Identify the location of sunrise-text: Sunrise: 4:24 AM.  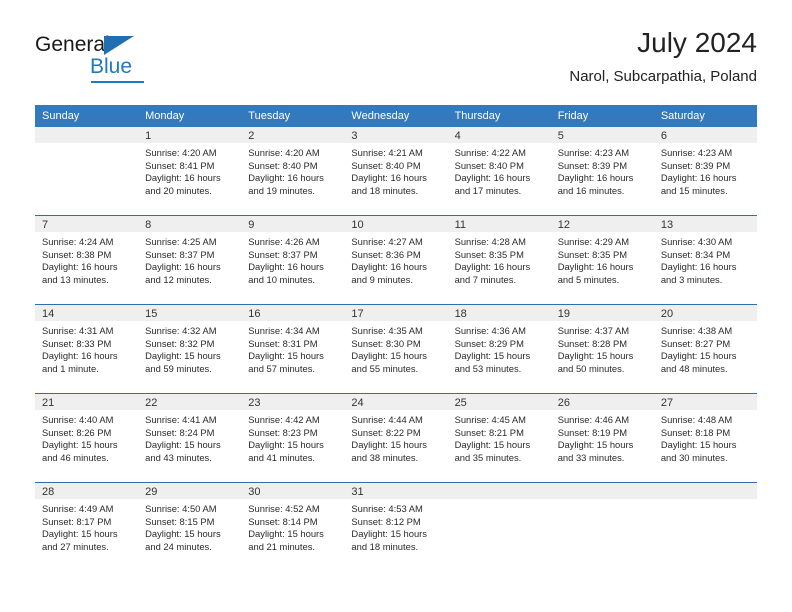
(78, 241).